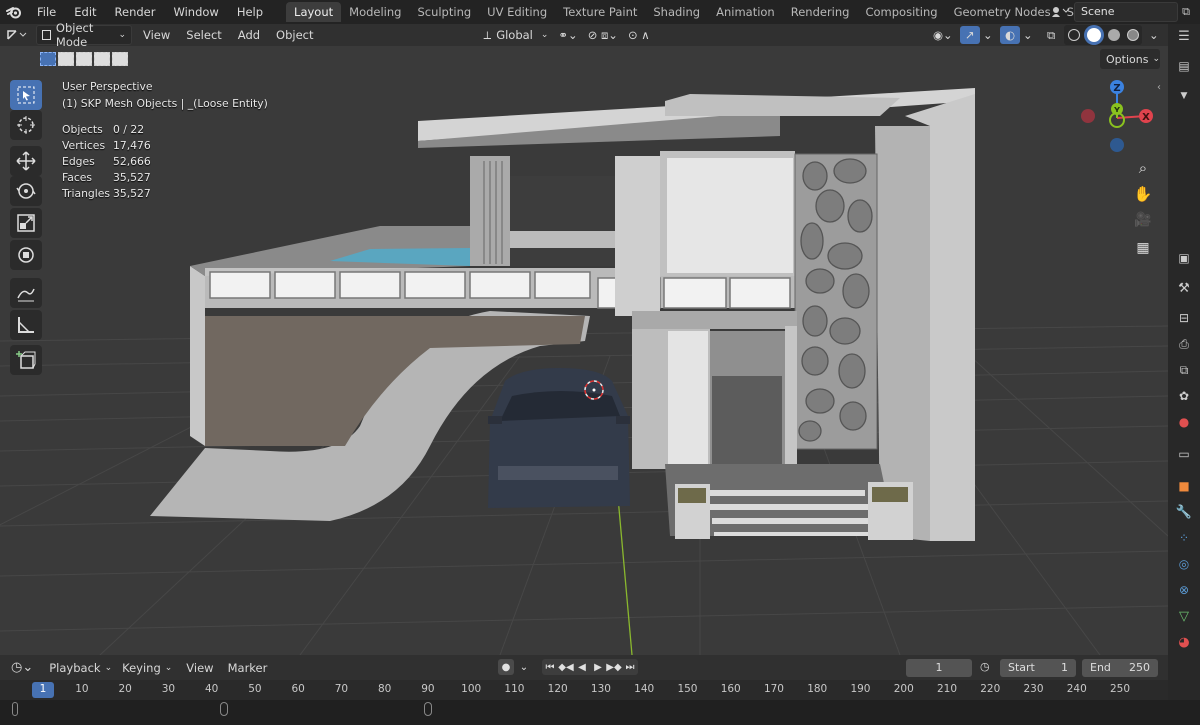 Image resolution: width=1200 pixels, height=725 pixels. I want to click on chevron-down-icon: ⌄, so click(108, 667).